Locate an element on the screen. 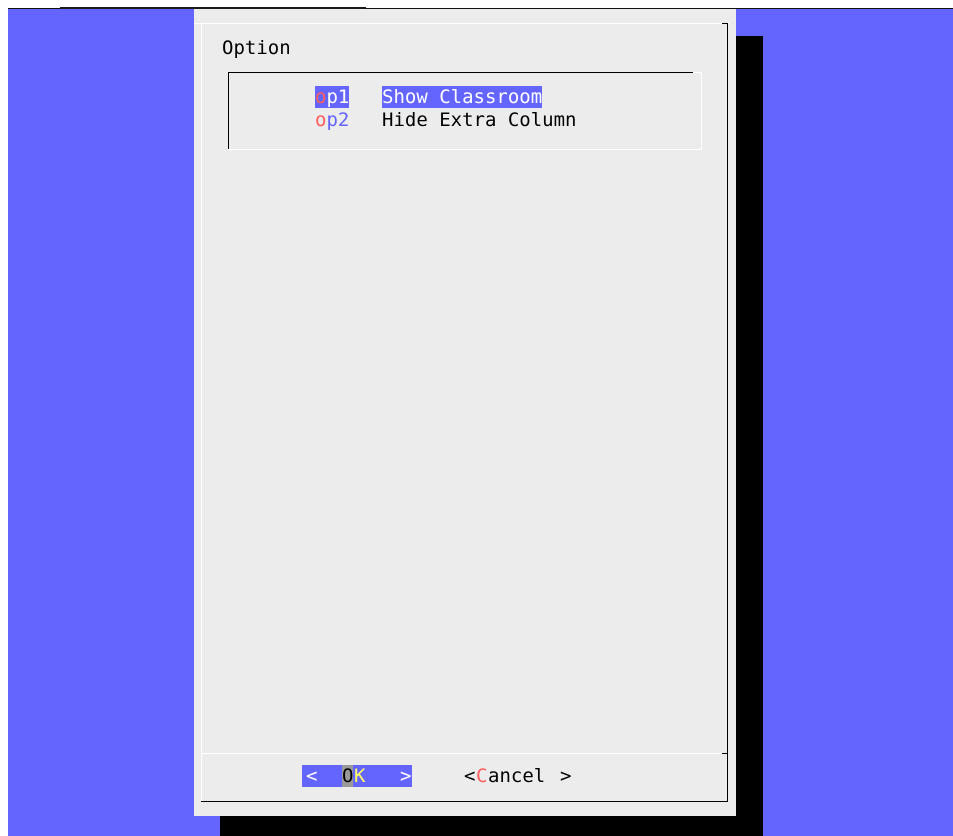  item-label: Hide Extra Column is located at coordinates (479, 120).